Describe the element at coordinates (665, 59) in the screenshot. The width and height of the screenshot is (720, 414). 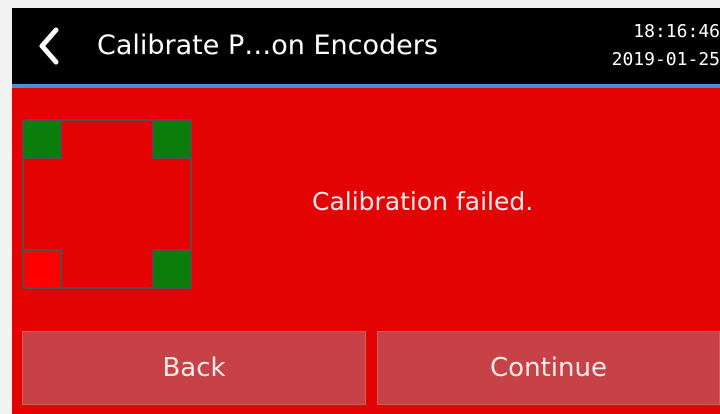
I see `clock-date: 2019-01-25` at that location.